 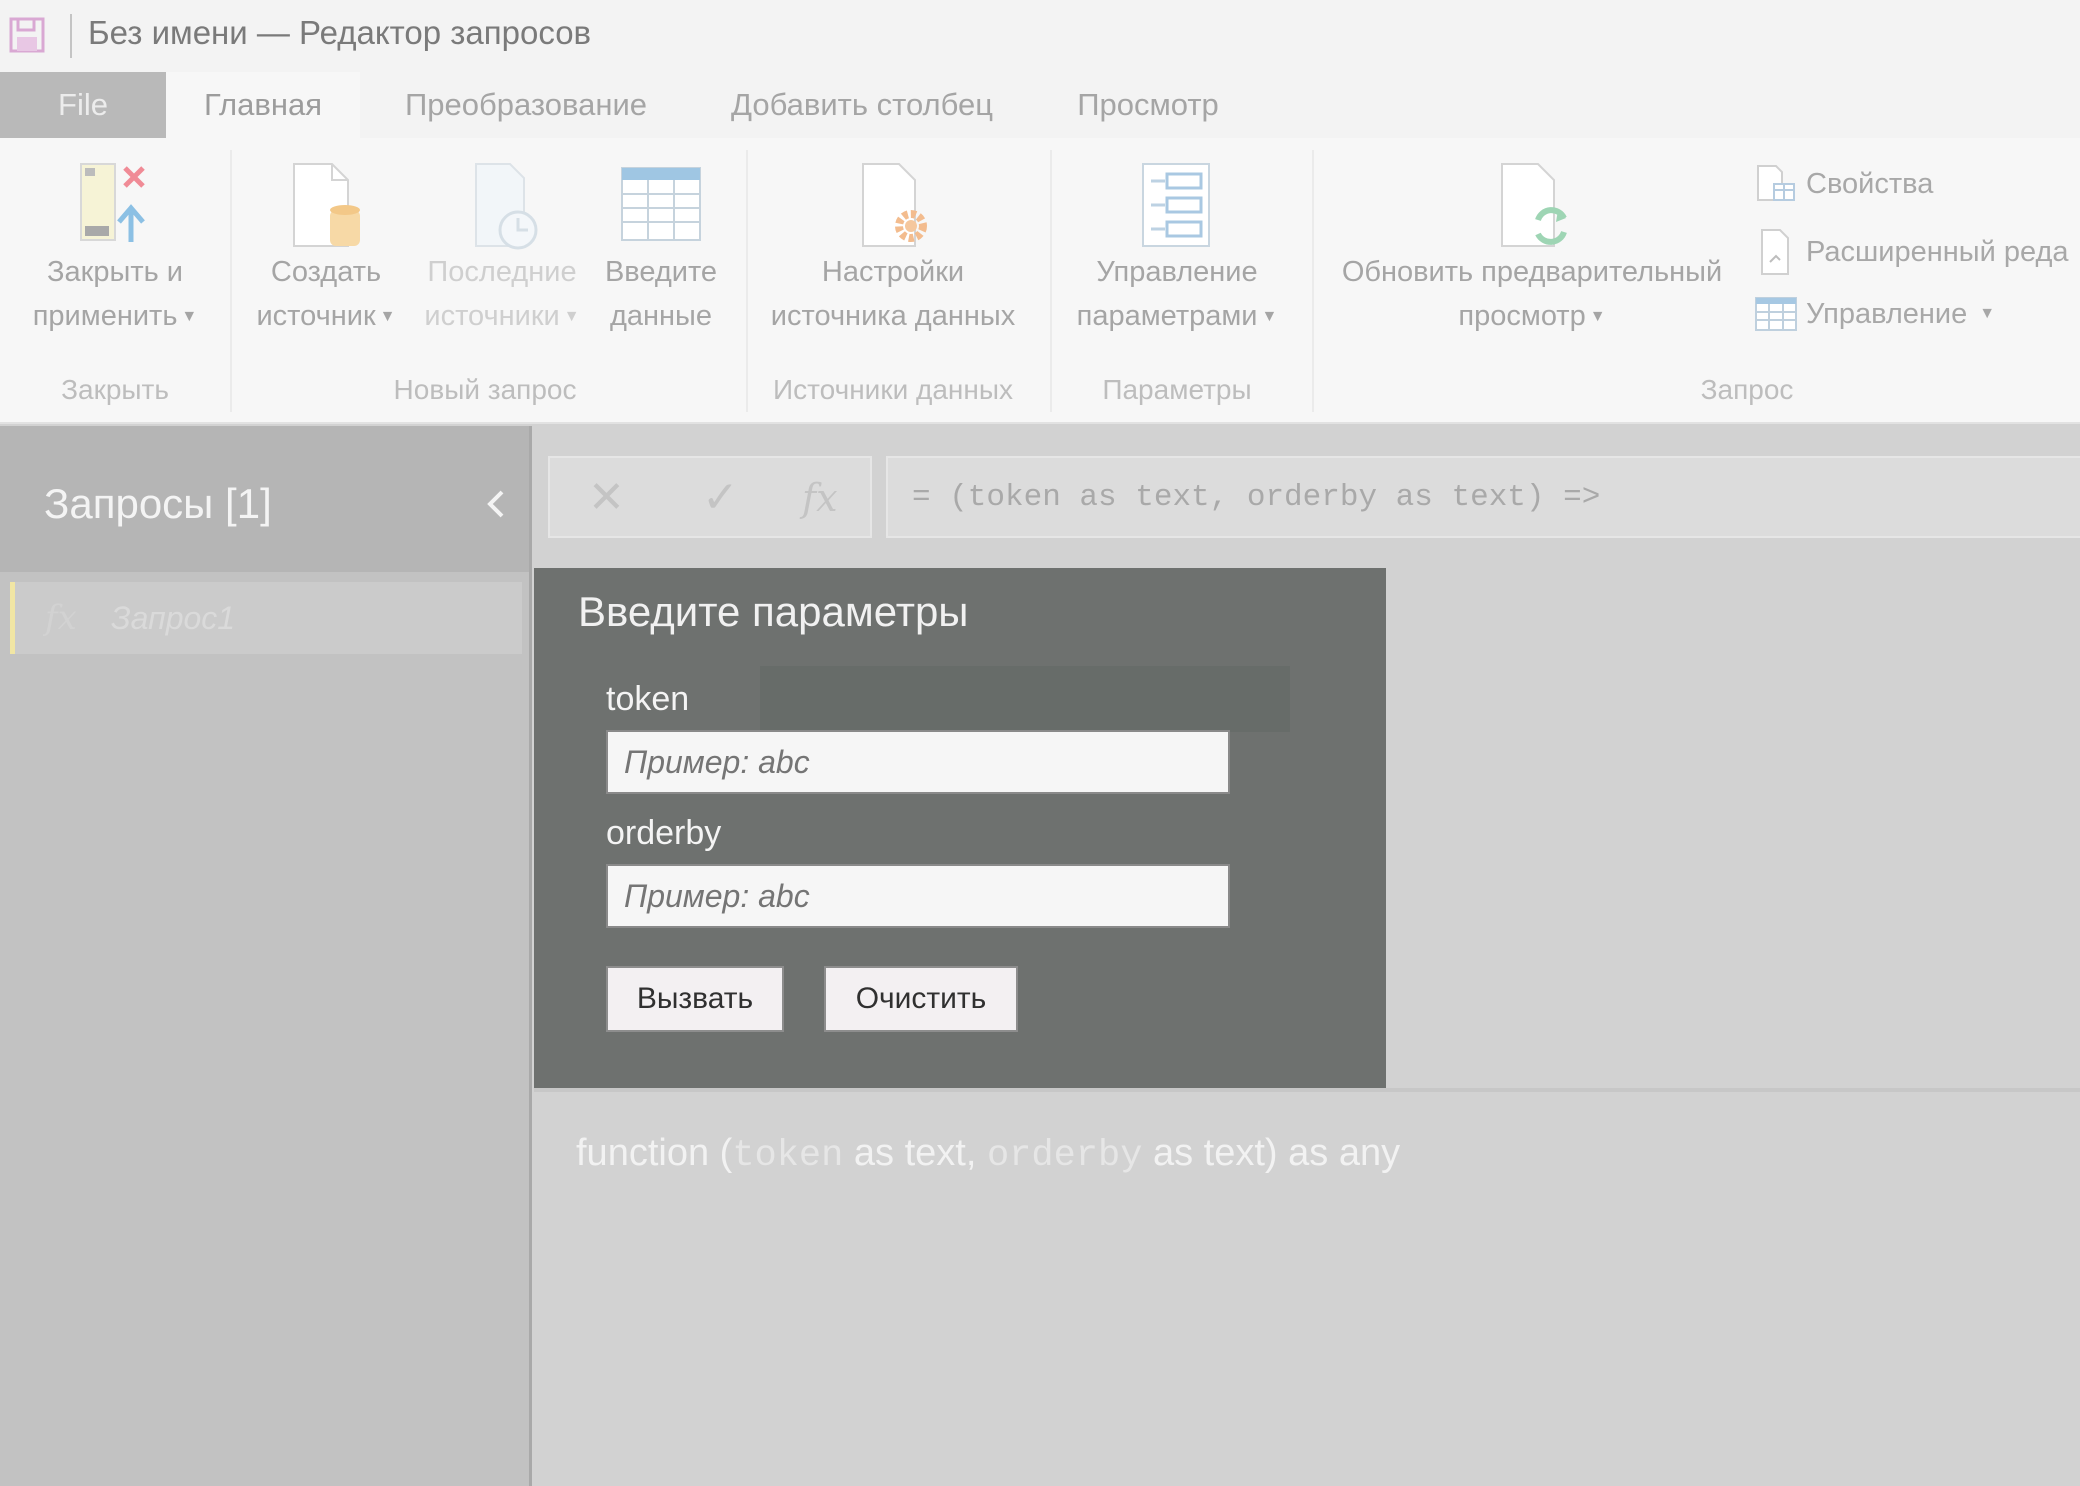 I want to click on data-source-settings-label-1: Настройки, so click(x=893, y=272).